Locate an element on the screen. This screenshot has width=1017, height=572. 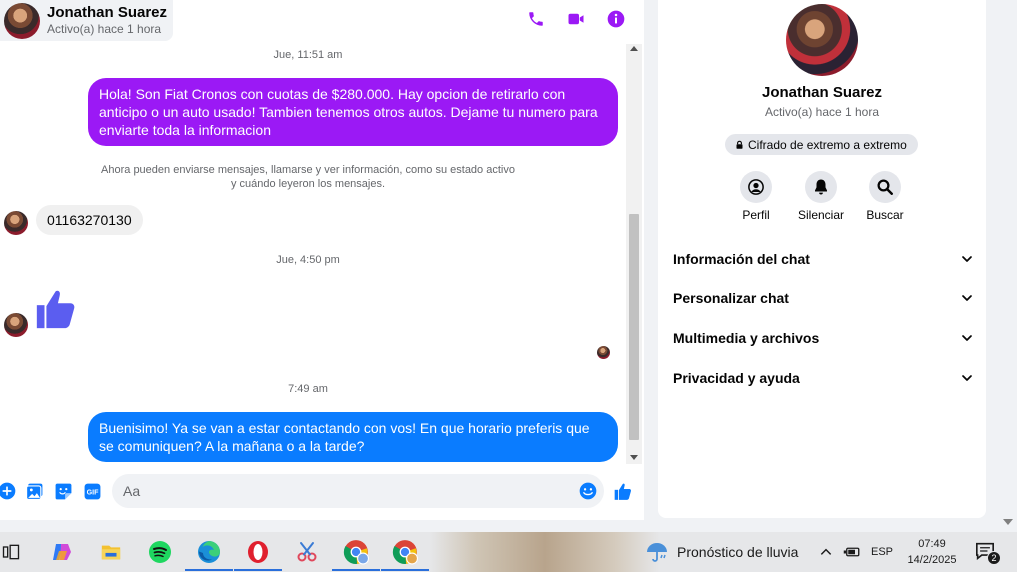
battery-network-indicator is located at coordinates (852, 552).